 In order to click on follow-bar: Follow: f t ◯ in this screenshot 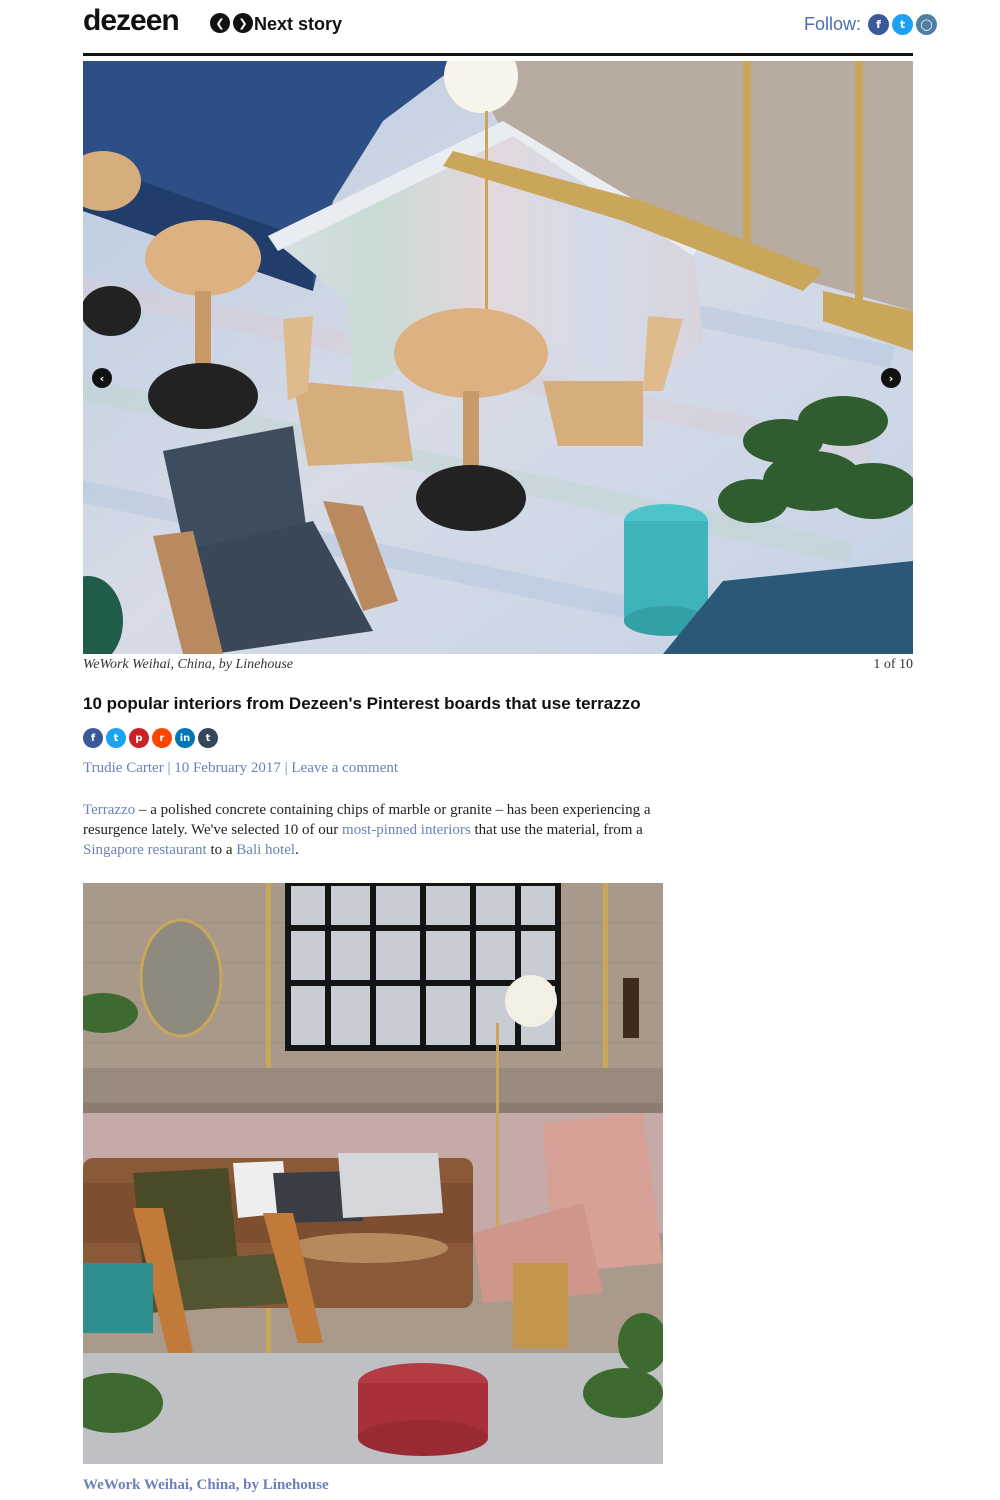, I will do `click(870, 24)`.